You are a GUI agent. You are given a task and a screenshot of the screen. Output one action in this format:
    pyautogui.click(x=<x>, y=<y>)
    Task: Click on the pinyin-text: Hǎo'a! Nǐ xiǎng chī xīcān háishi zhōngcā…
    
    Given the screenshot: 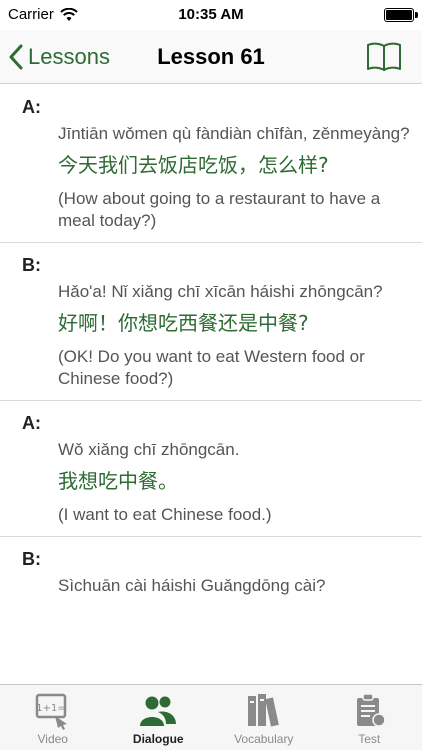 What is the action you would take?
    pyautogui.click(x=220, y=291)
    